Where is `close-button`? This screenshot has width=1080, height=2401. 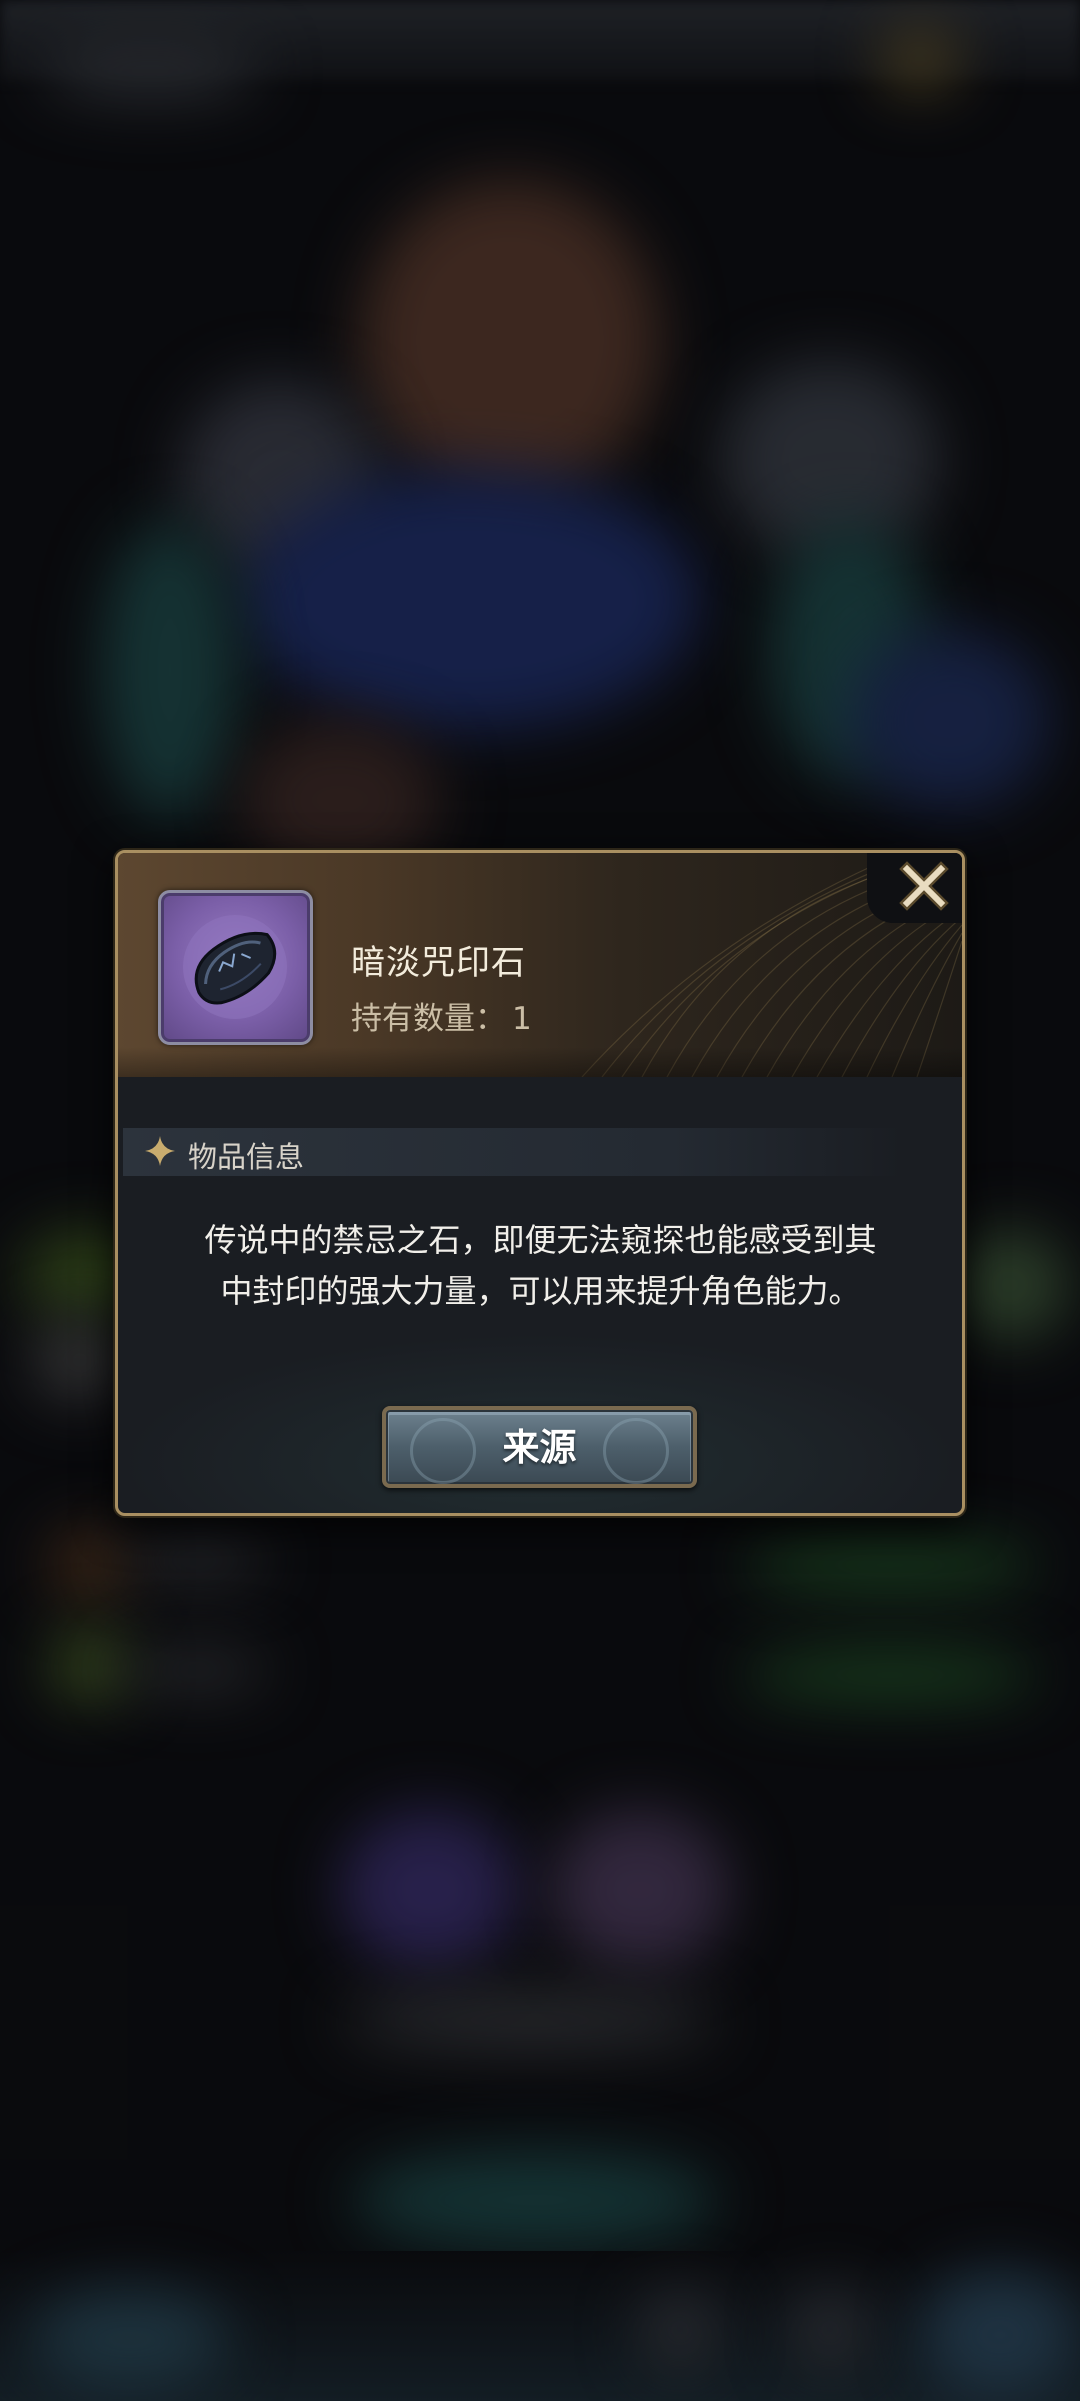
close-button is located at coordinates (914, 888).